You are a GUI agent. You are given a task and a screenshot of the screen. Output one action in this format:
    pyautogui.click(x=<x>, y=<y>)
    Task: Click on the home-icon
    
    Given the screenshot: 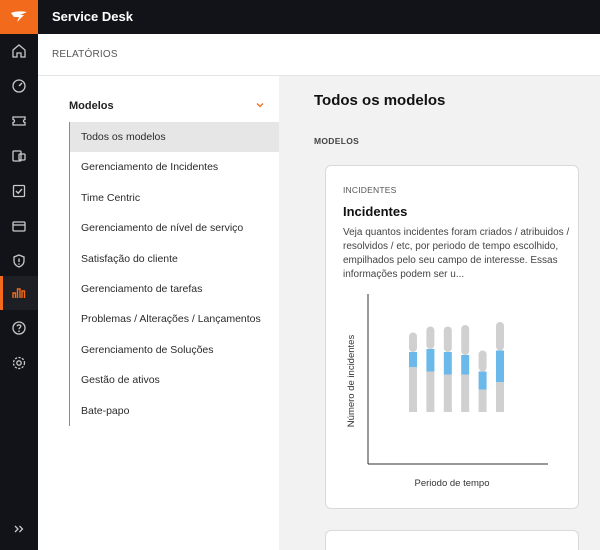 What is the action you would take?
    pyautogui.click(x=19, y=51)
    